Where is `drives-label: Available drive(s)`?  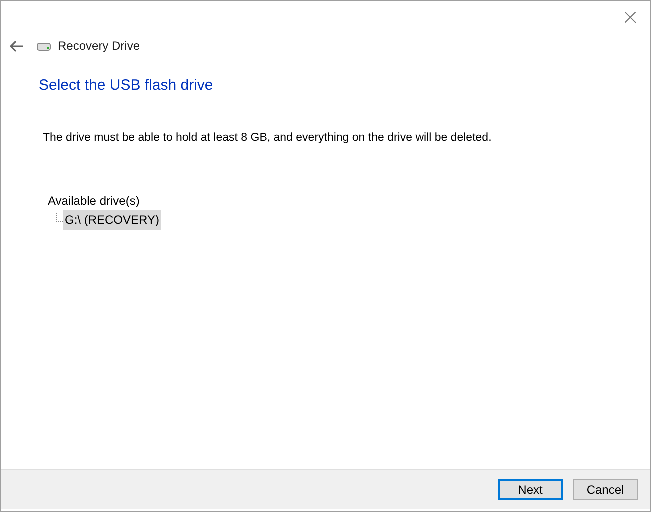 drives-label: Available drive(s) is located at coordinates (94, 201).